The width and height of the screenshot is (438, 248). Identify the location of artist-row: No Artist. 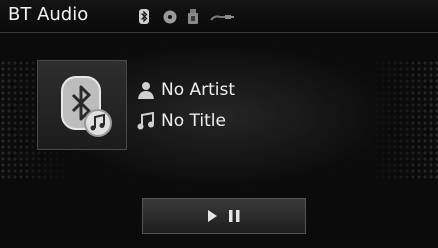
(186, 90).